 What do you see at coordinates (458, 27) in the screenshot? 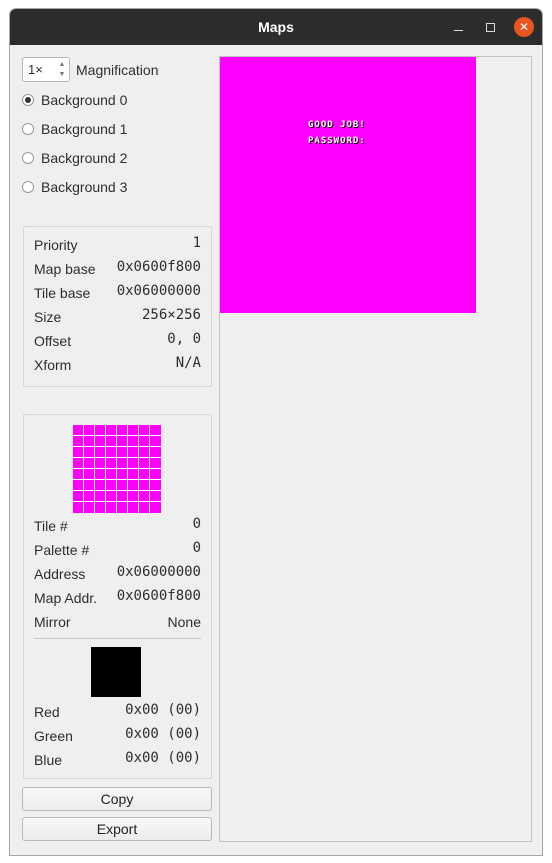
I see `minimize-button` at bounding box center [458, 27].